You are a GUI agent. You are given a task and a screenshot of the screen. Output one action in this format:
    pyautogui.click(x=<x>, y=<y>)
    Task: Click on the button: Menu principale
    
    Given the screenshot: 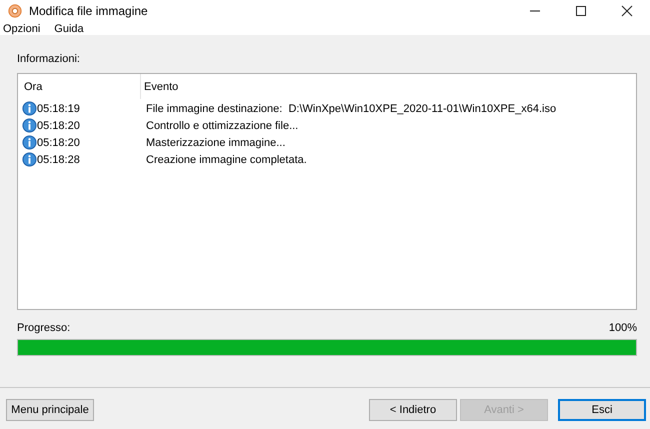 What is the action you would take?
    pyautogui.click(x=50, y=410)
    